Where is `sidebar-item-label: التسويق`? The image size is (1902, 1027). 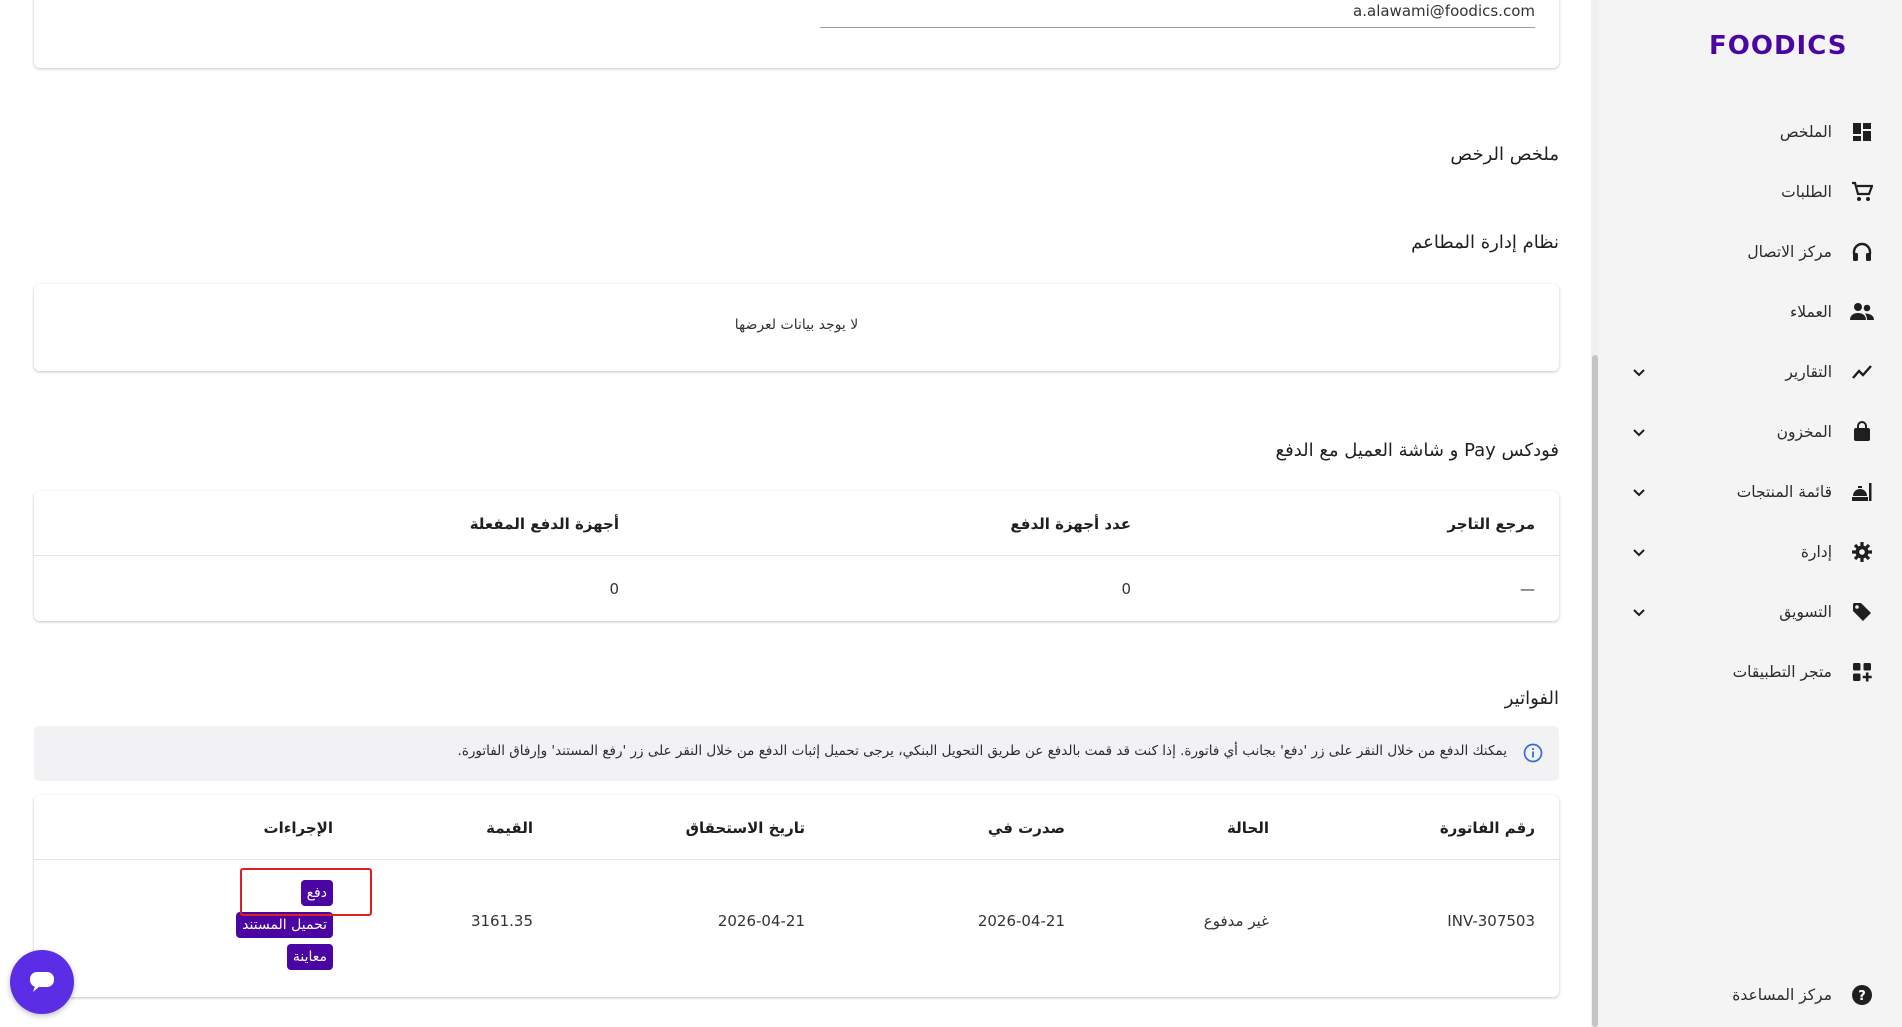 sidebar-item-label: التسويق is located at coordinates (1805, 612).